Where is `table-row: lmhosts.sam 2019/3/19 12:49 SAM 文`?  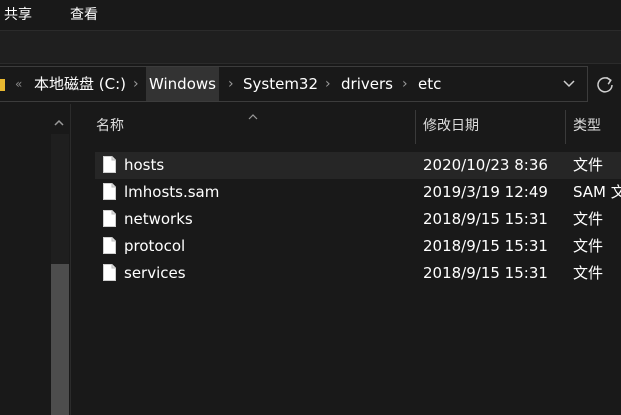 table-row: lmhosts.sam 2019/3/19 12:49 SAM 文 is located at coordinates (358, 192).